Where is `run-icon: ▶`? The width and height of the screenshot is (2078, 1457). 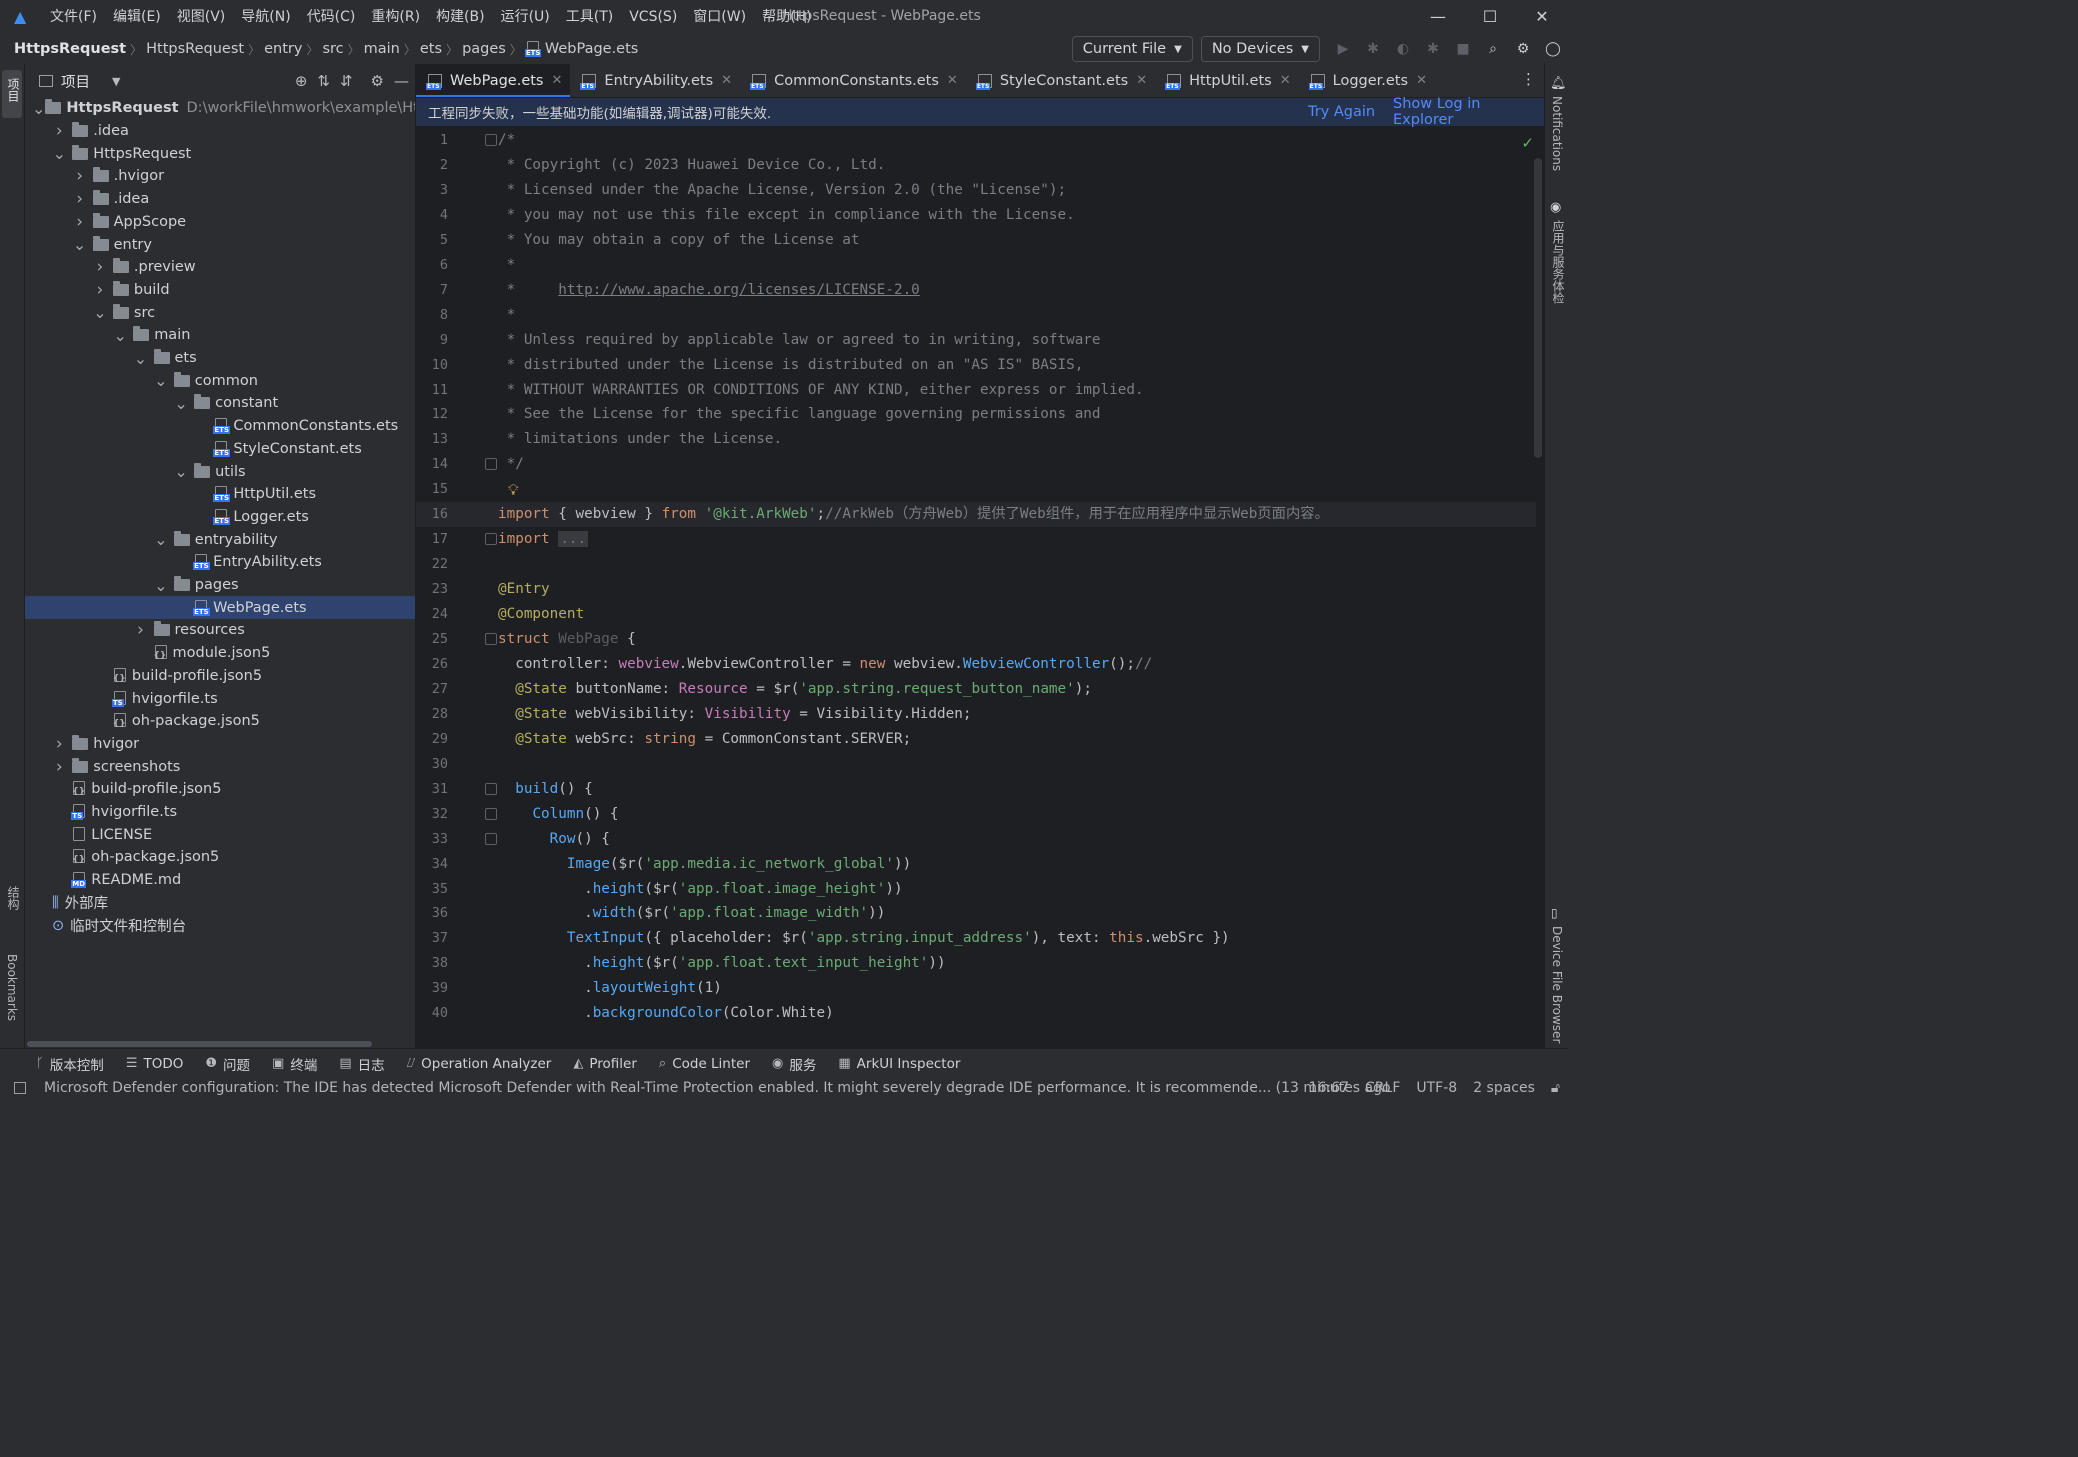
run-icon: ▶ is located at coordinates (1343, 49).